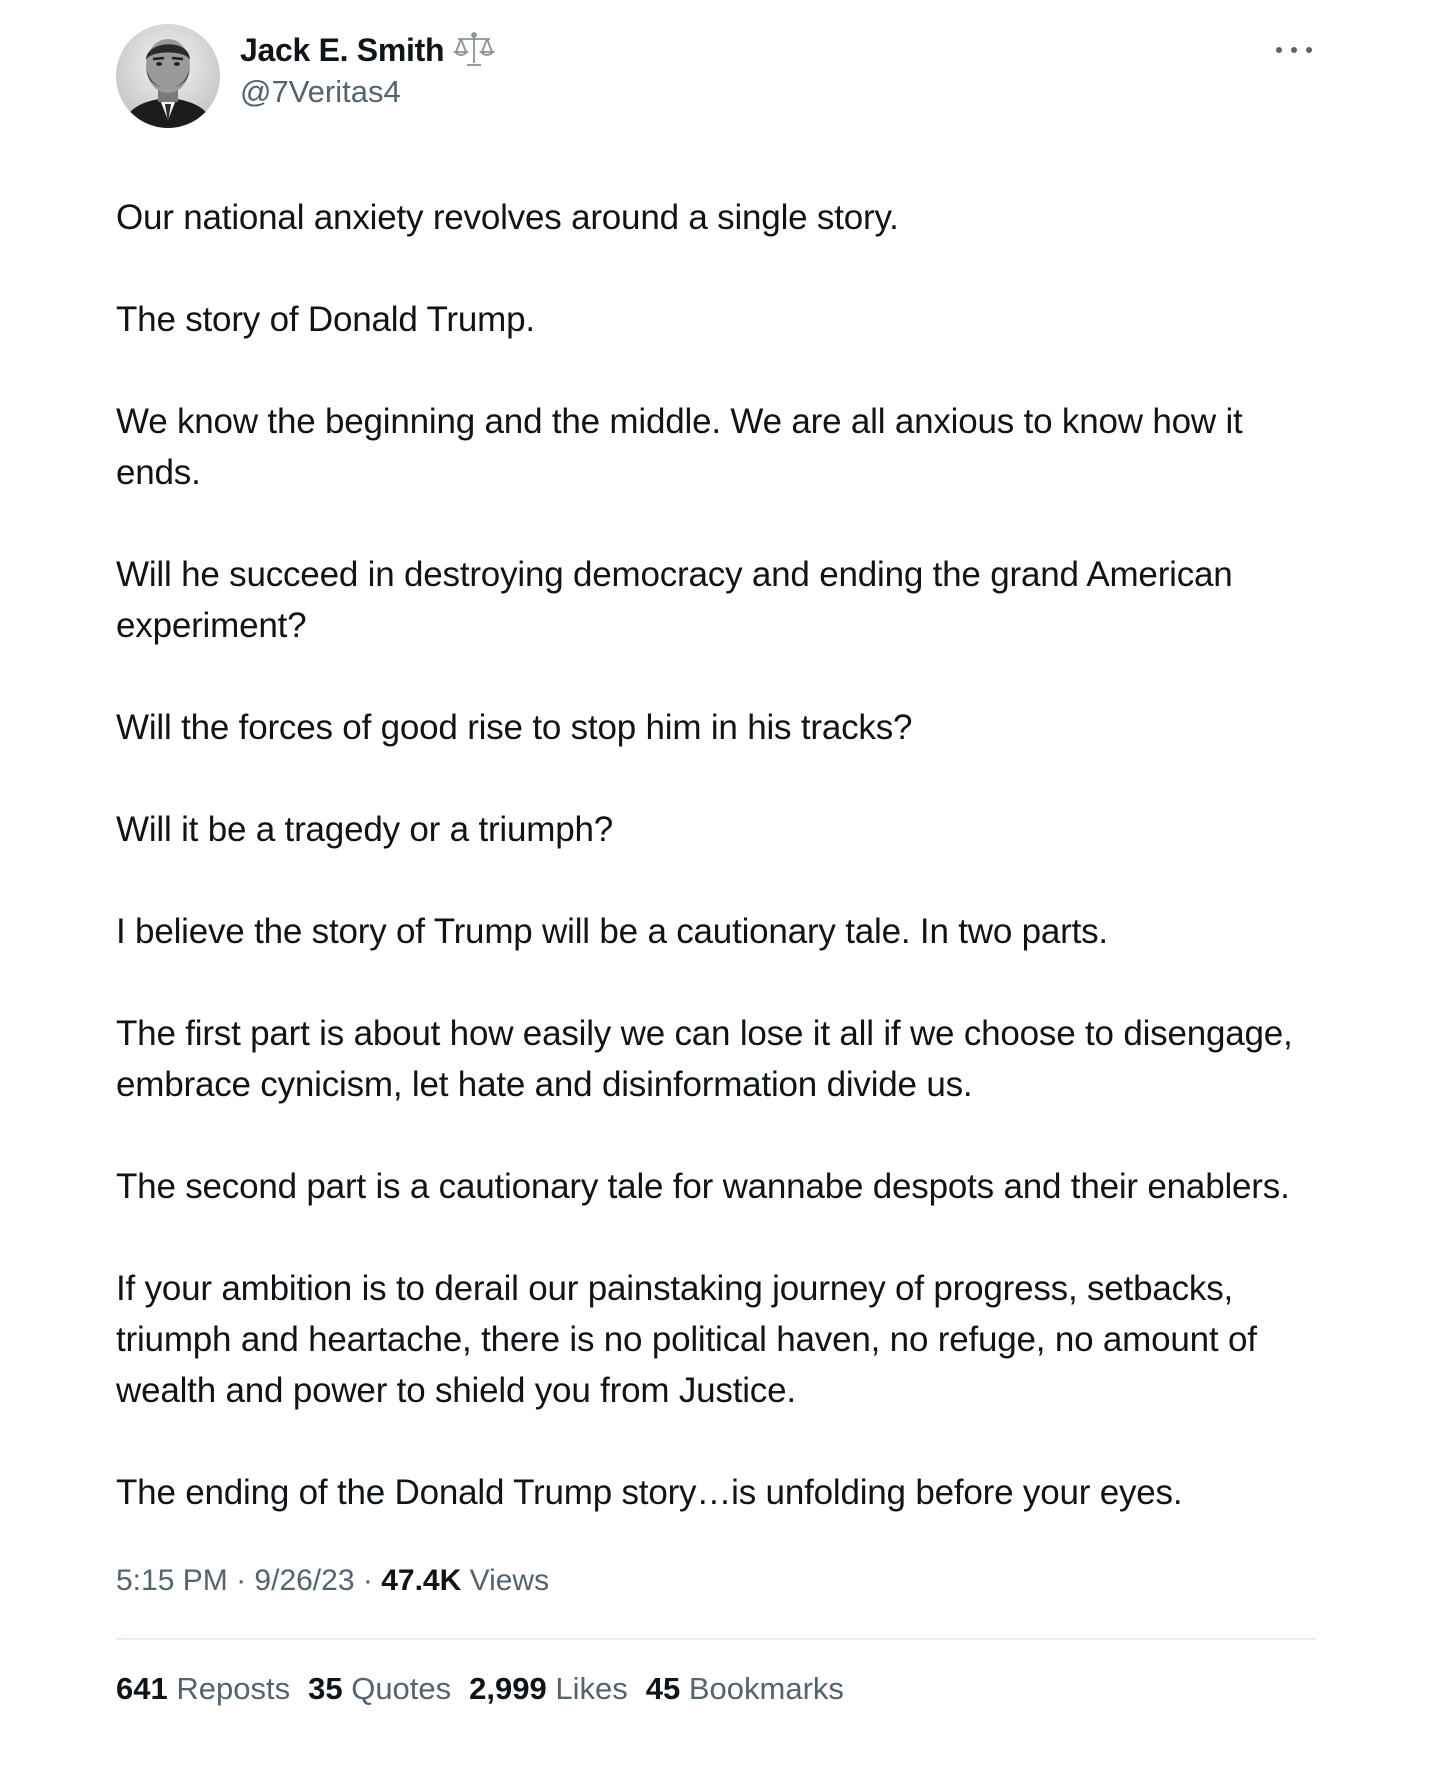 This screenshot has width=1447, height=1791. What do you see at coordinates (325, 1688) in the screenshot?
I see `quotes-count: 35` at bounding box center [325, 1688].